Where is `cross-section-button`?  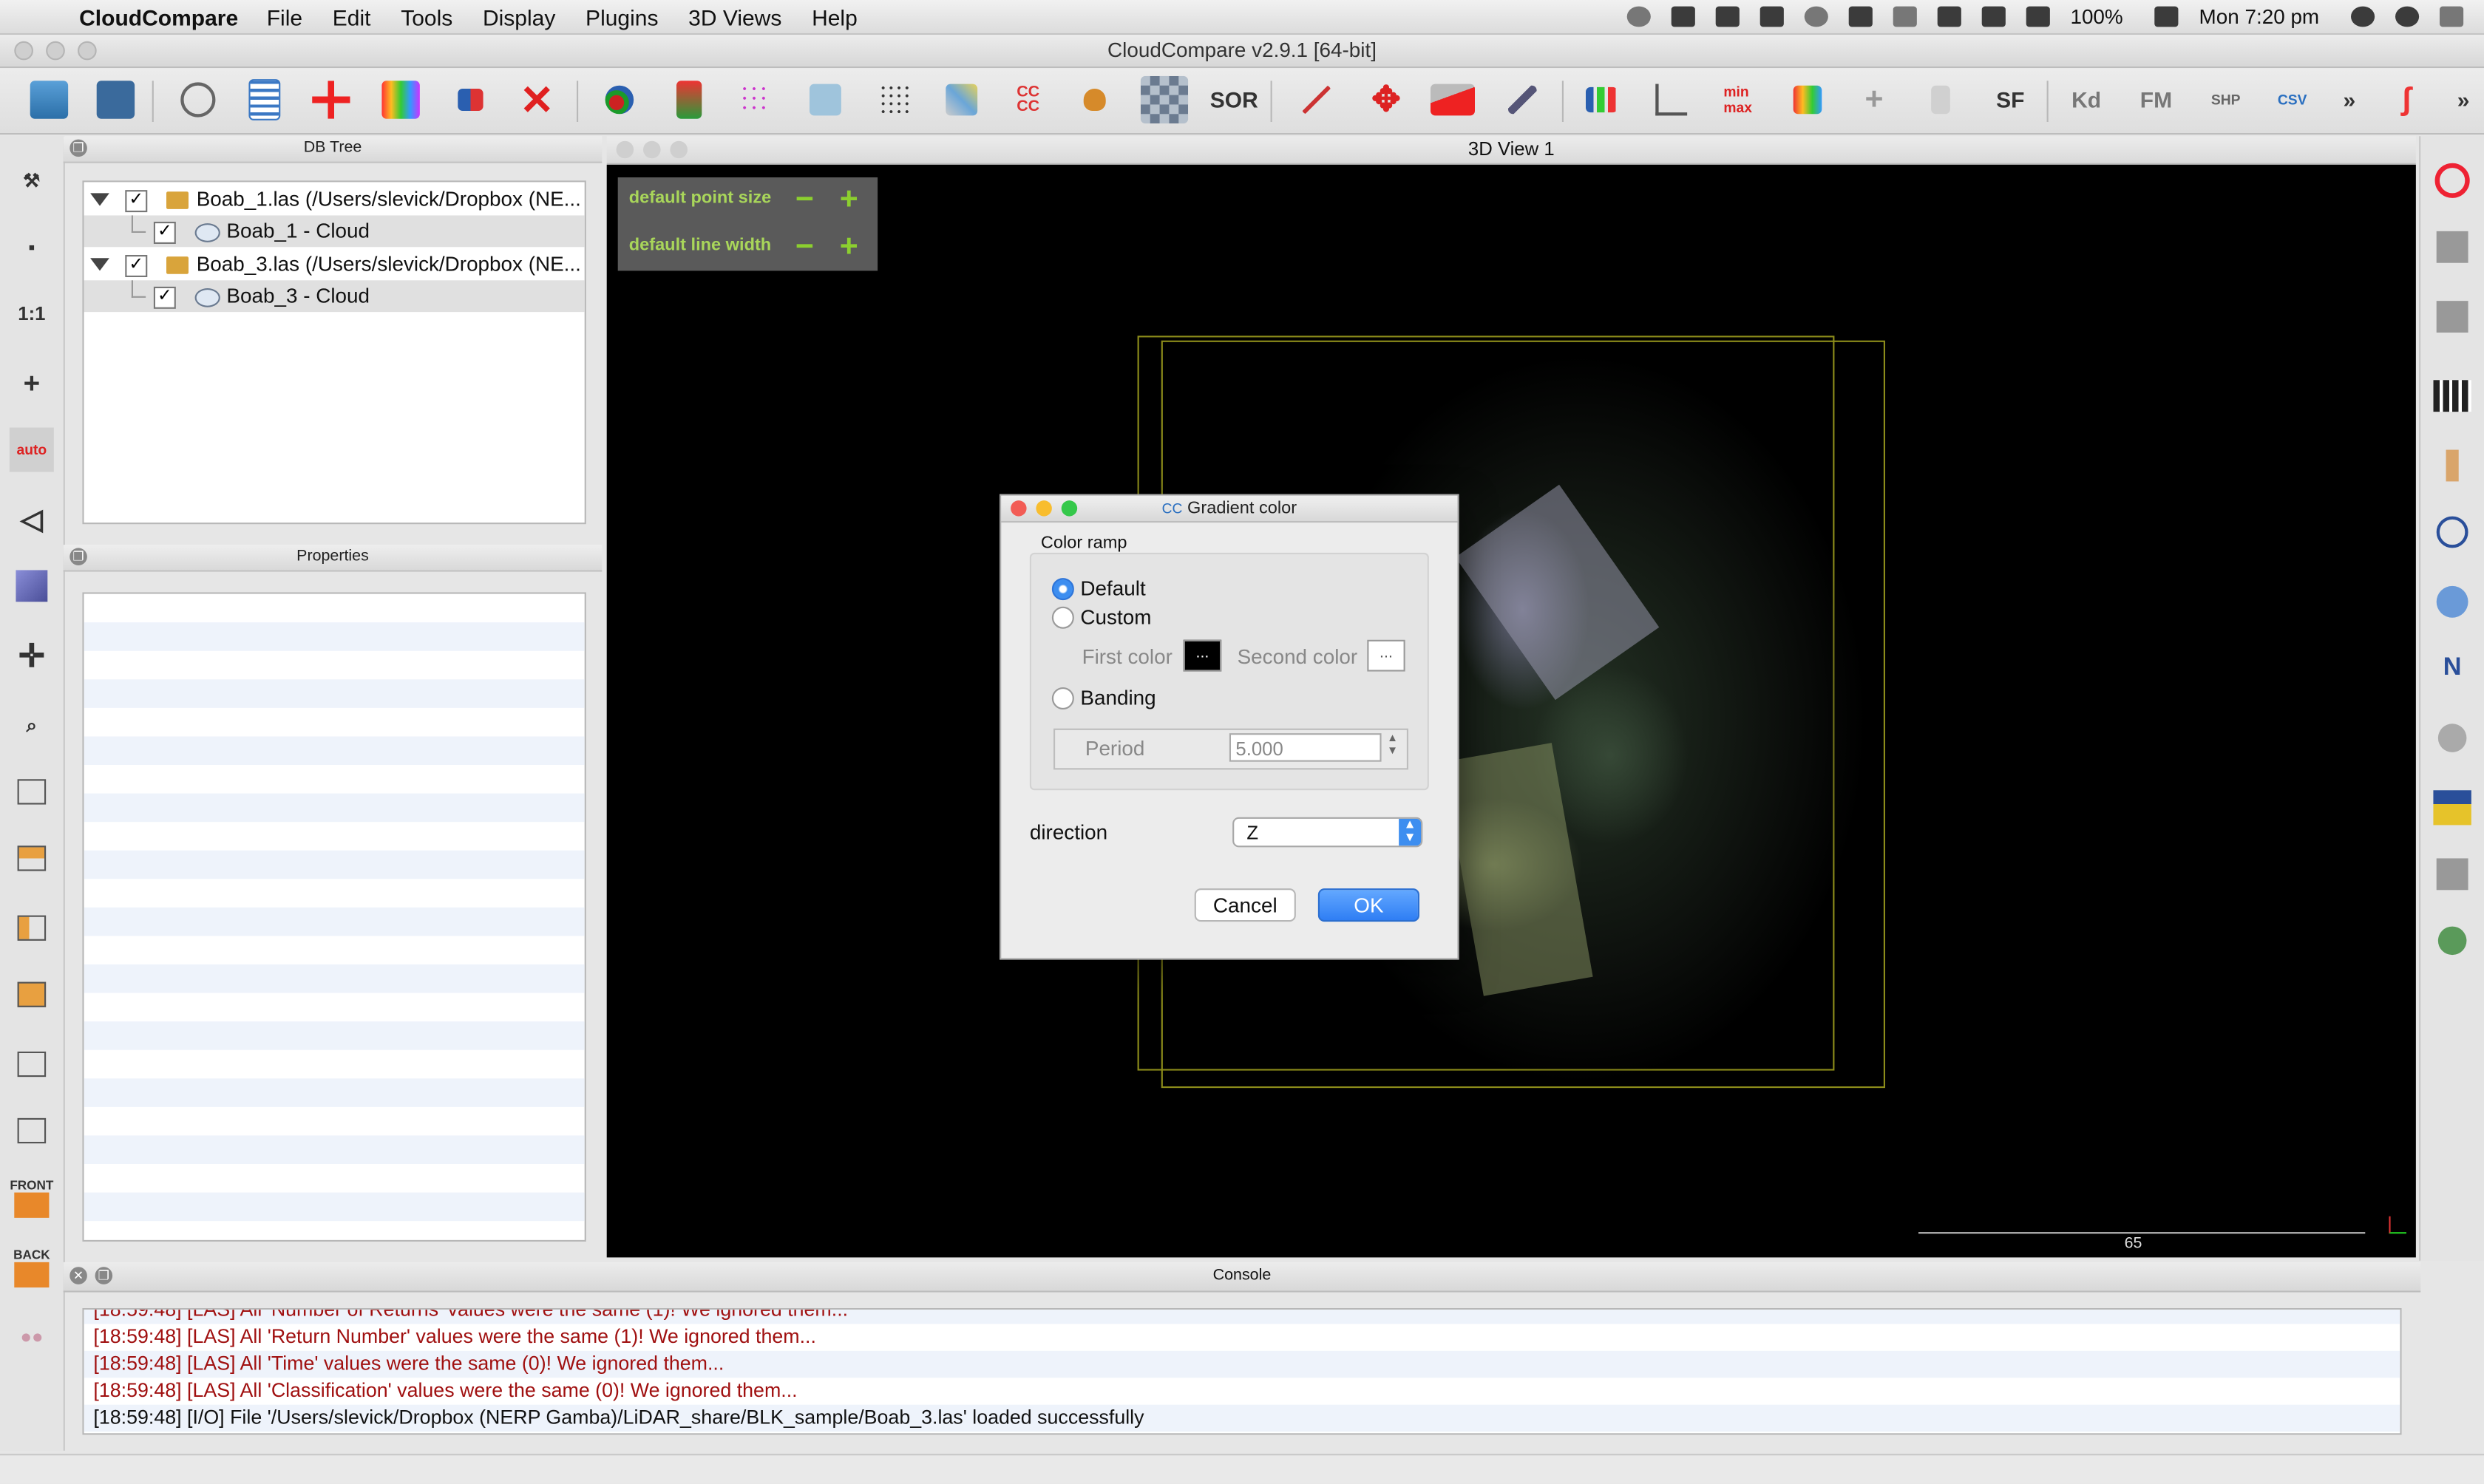
cross-section-button is located at coordinates (1453, 99).